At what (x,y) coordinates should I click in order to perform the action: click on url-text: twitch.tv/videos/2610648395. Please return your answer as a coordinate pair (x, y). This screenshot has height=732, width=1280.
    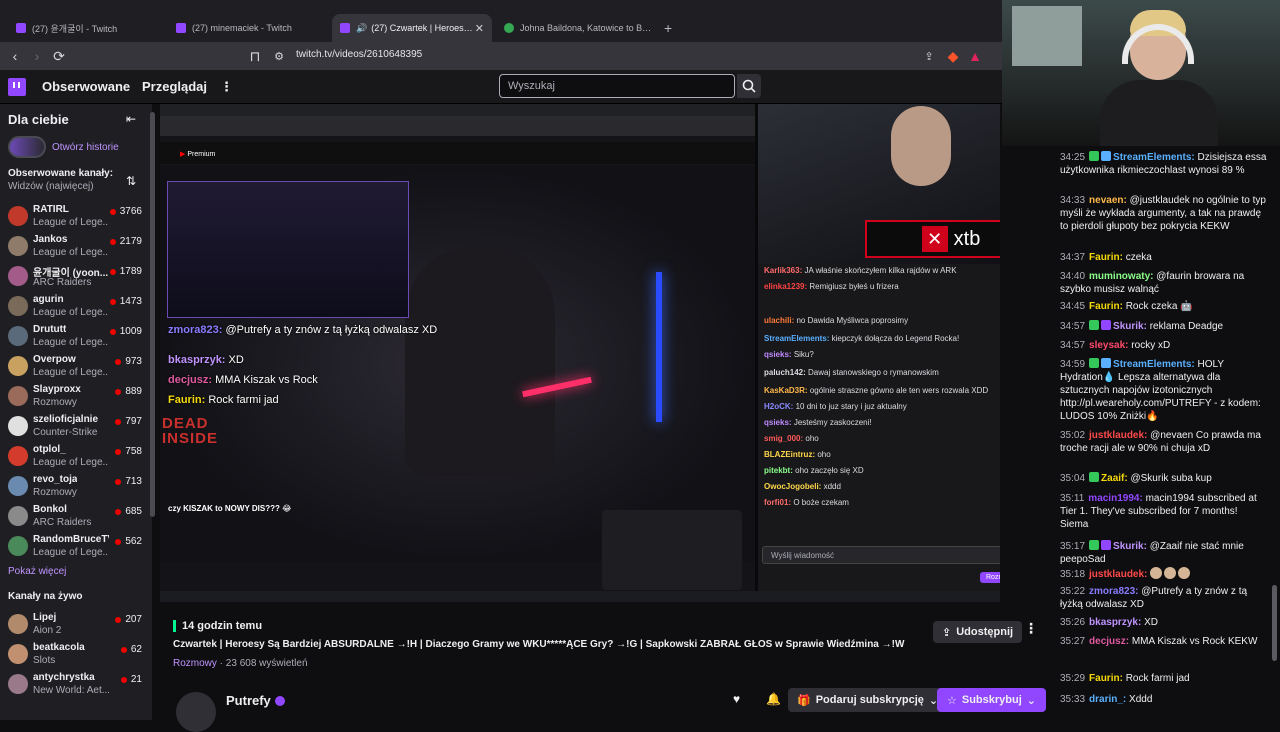
    Looking at the image, I should click on (359, 54).